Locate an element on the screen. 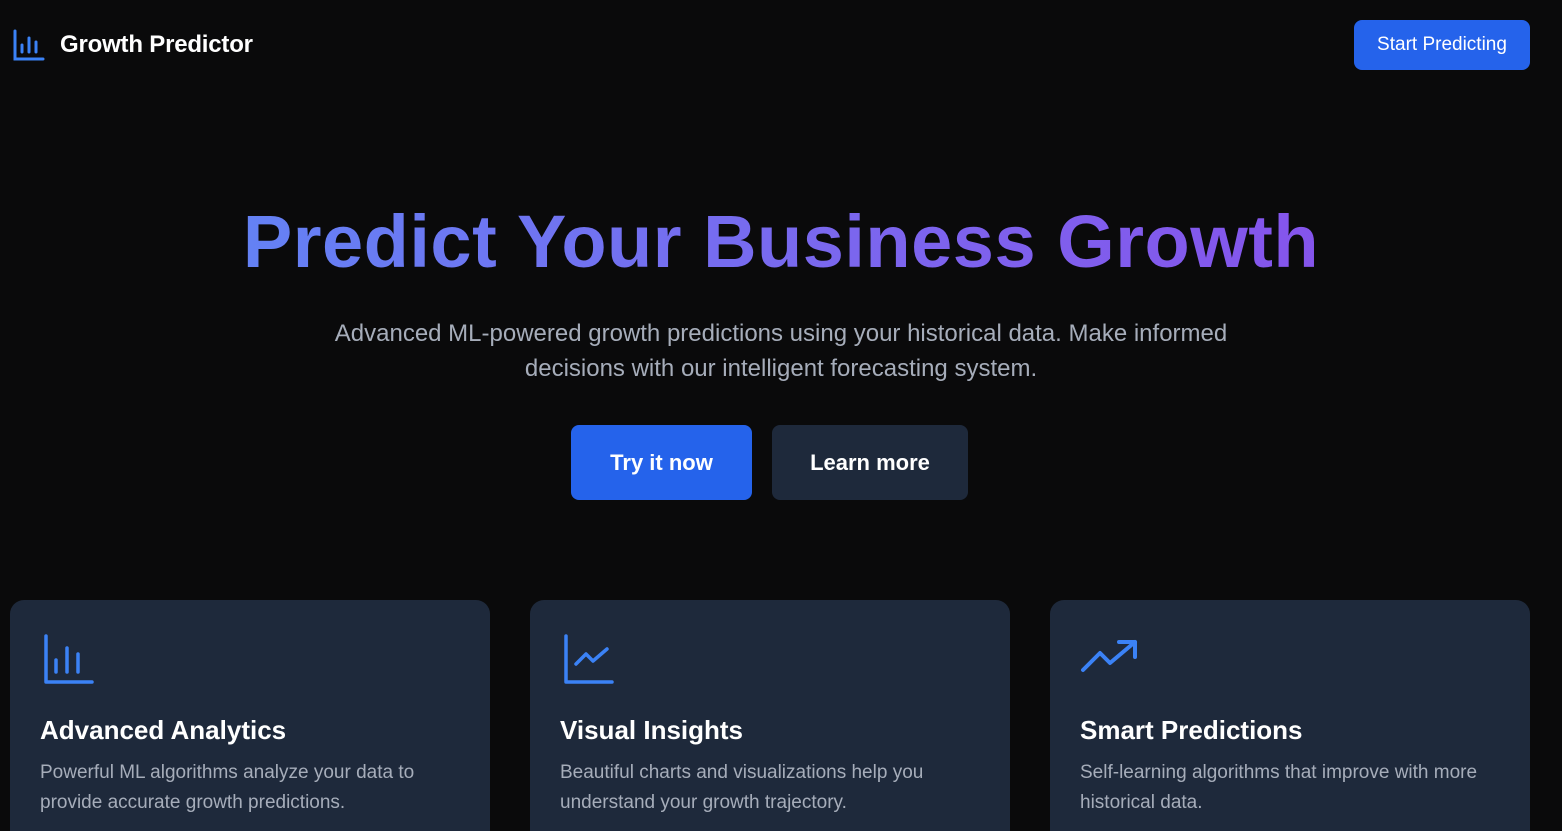 This screenshot has width=1562, height=831. feature-title: Smart Predictions is located at coordinates (1191, 730).